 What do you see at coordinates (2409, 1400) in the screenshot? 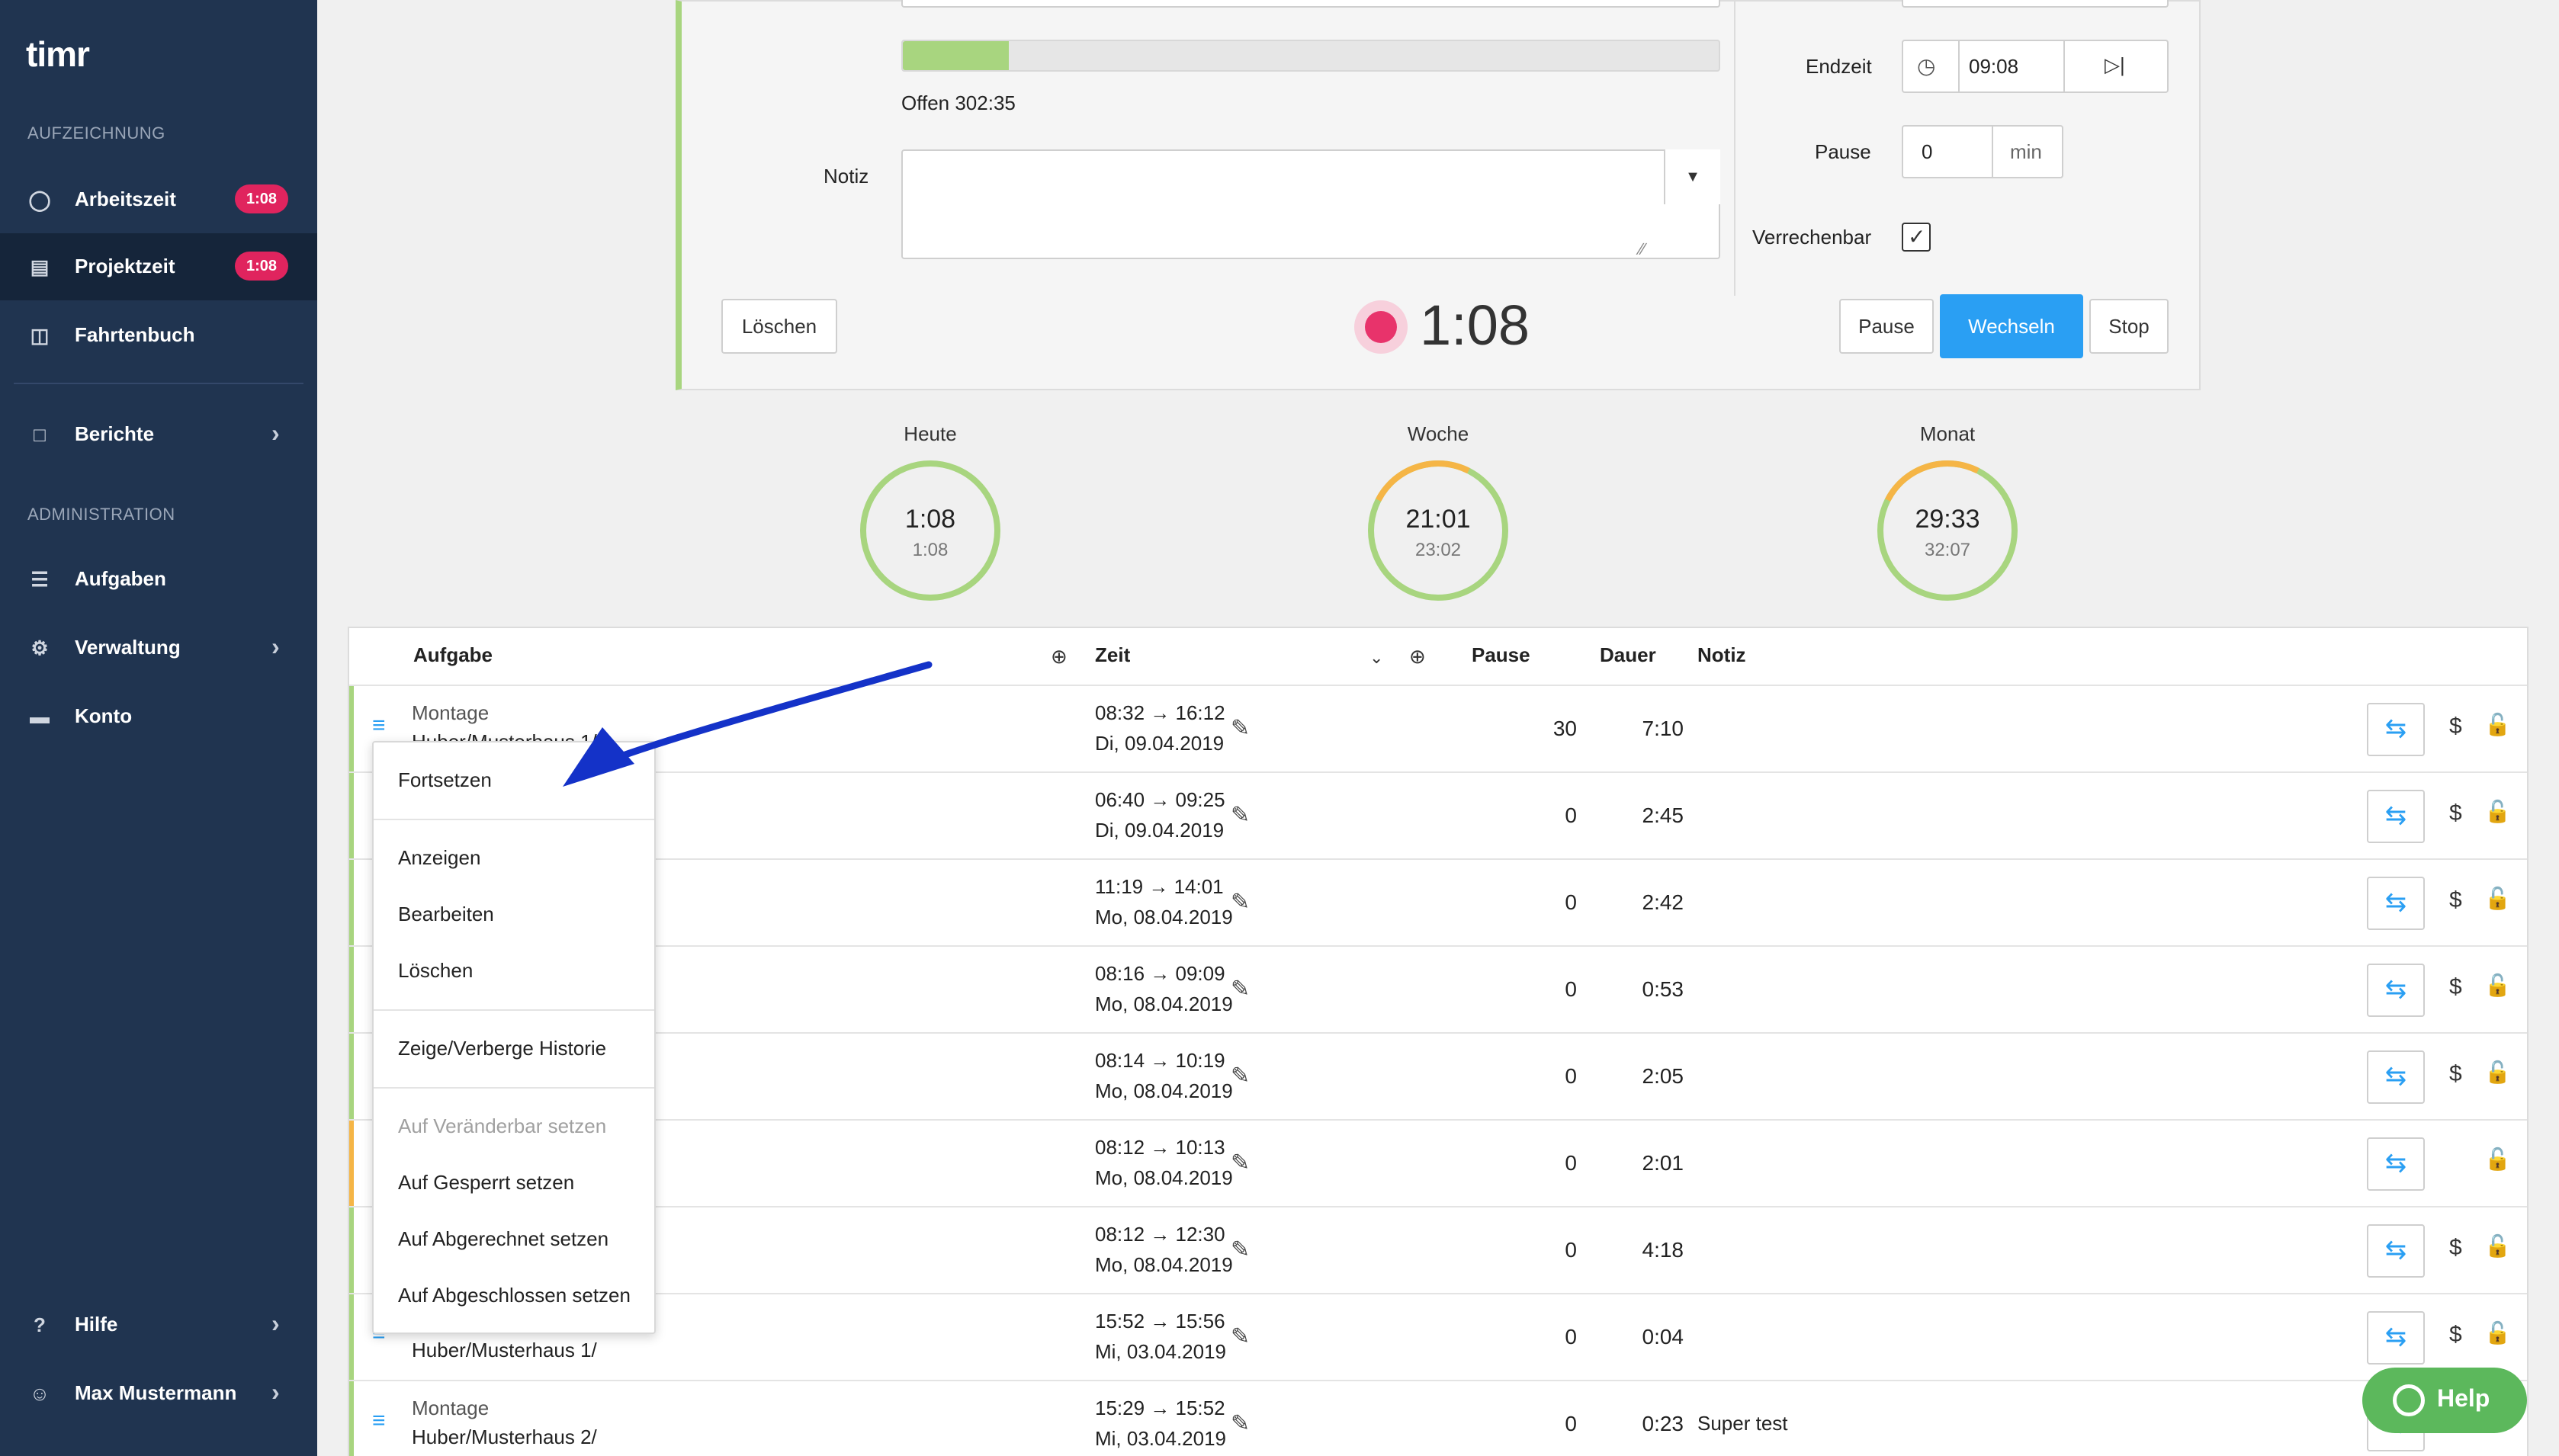
I see `chat-bubble-icon` at bounding box center [2409, 1400].